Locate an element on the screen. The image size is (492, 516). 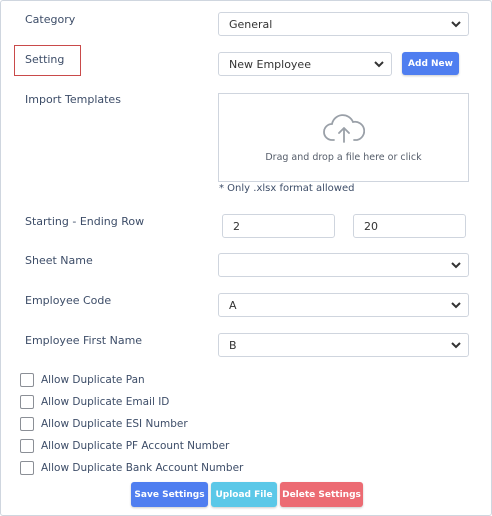
sheet-name-label: Sheet Name is located at coordinates (59, 260).